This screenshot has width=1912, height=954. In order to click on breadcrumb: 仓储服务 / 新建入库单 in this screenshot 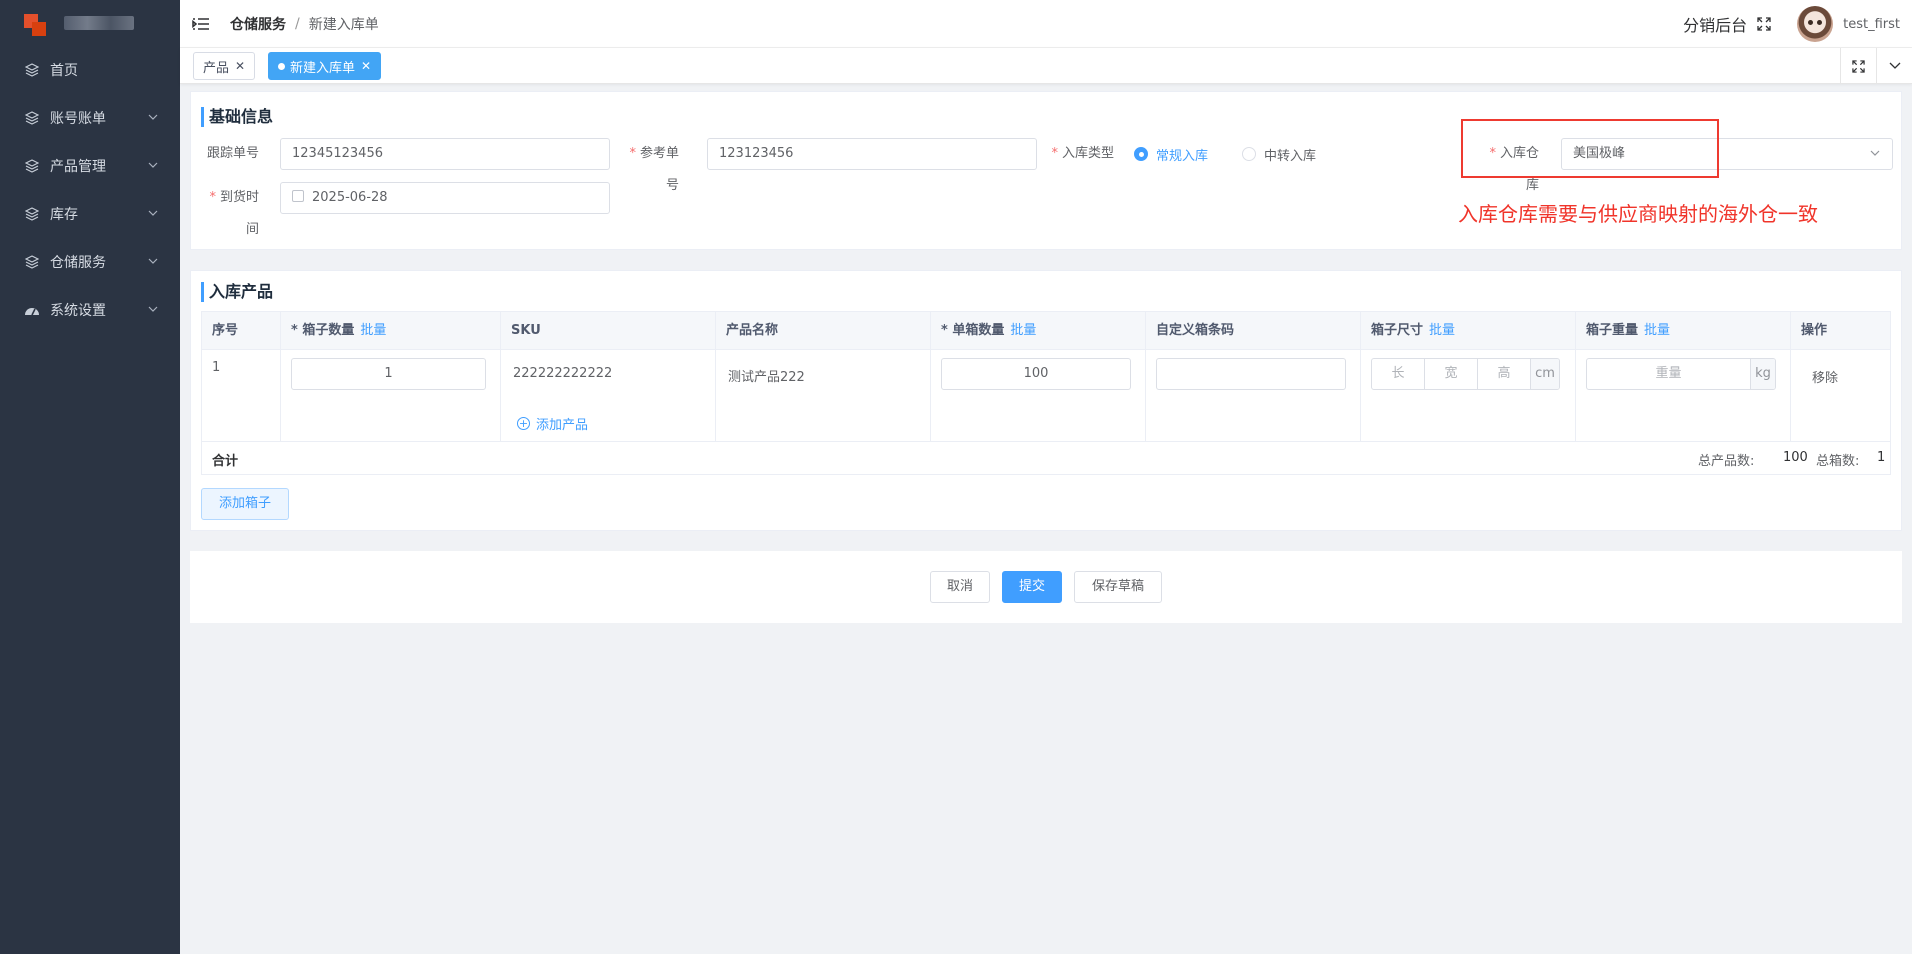, I will do `click(304, 24)`.